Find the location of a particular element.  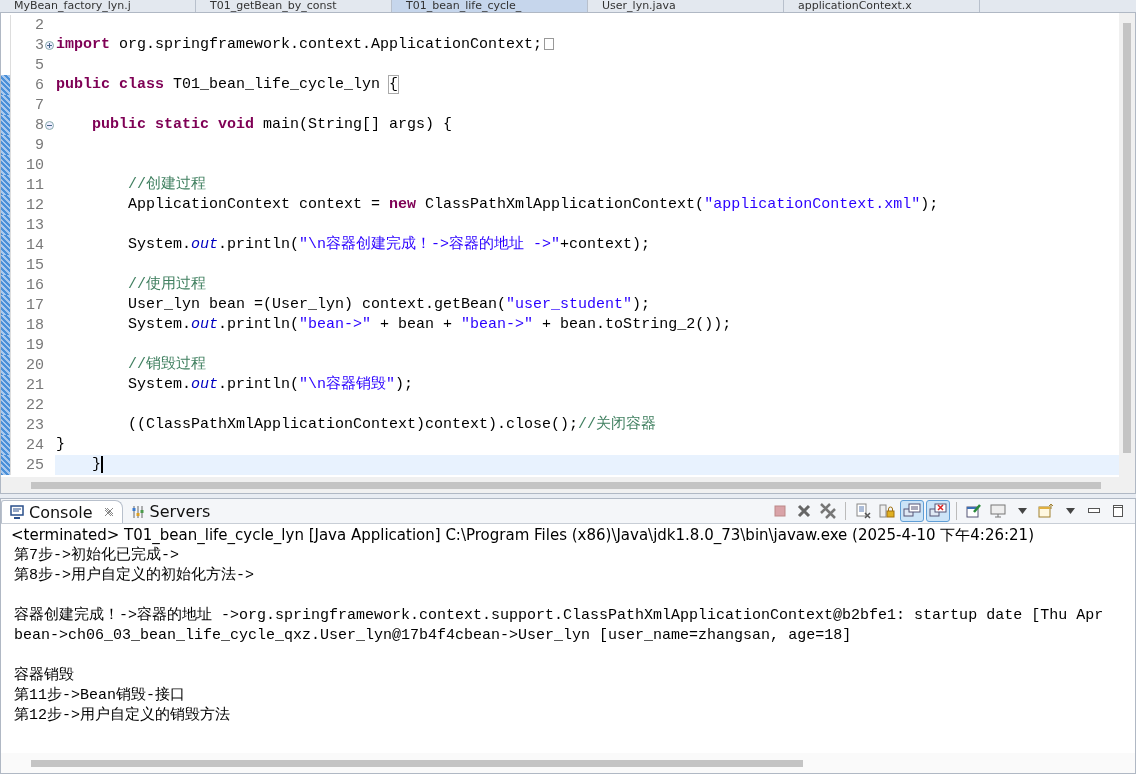

stop-icon is located at coordinates (780, 511).